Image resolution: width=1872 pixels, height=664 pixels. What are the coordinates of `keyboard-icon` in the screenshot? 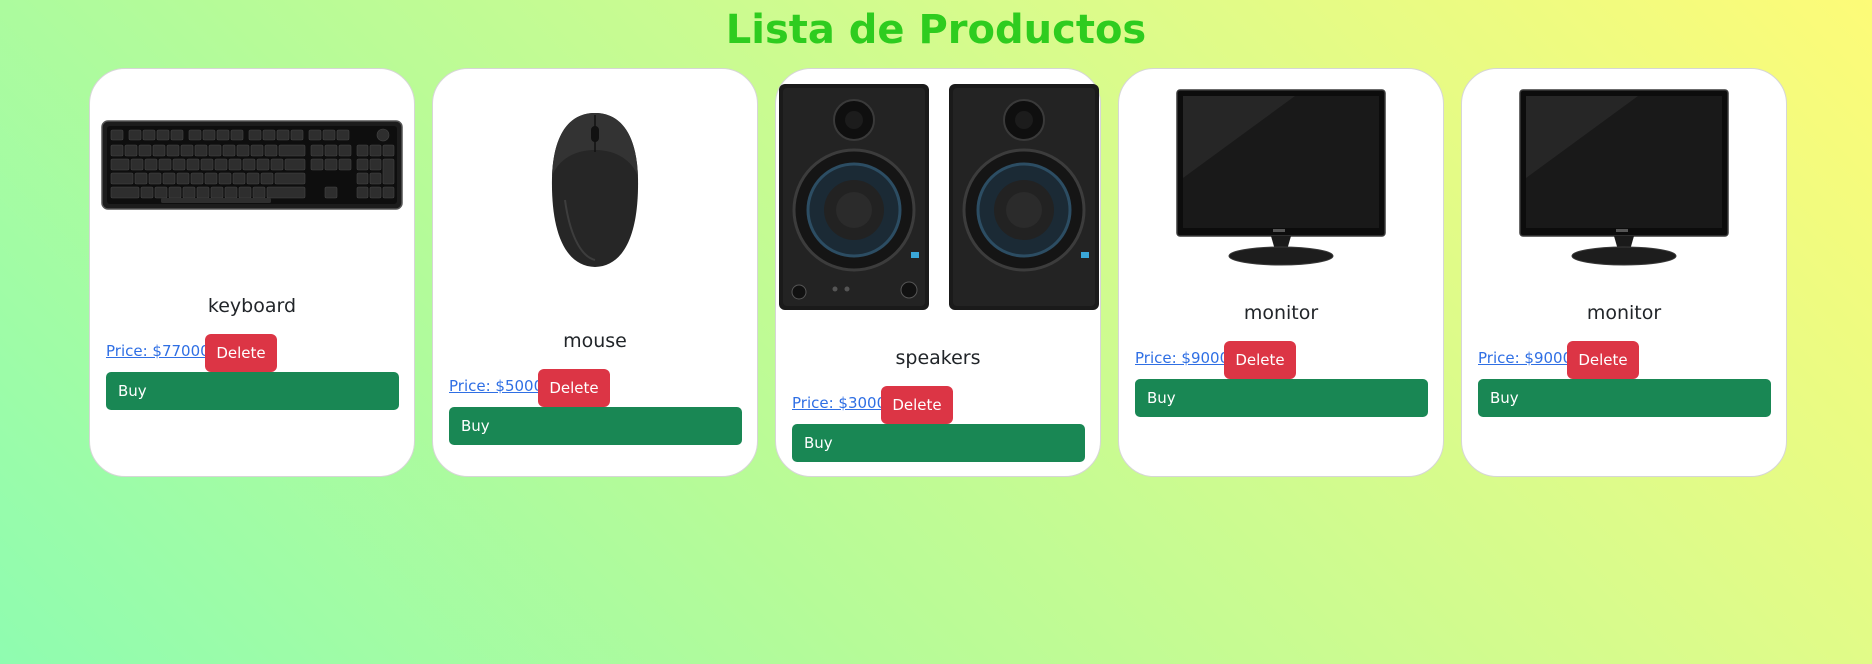 It's located at (252, 165).